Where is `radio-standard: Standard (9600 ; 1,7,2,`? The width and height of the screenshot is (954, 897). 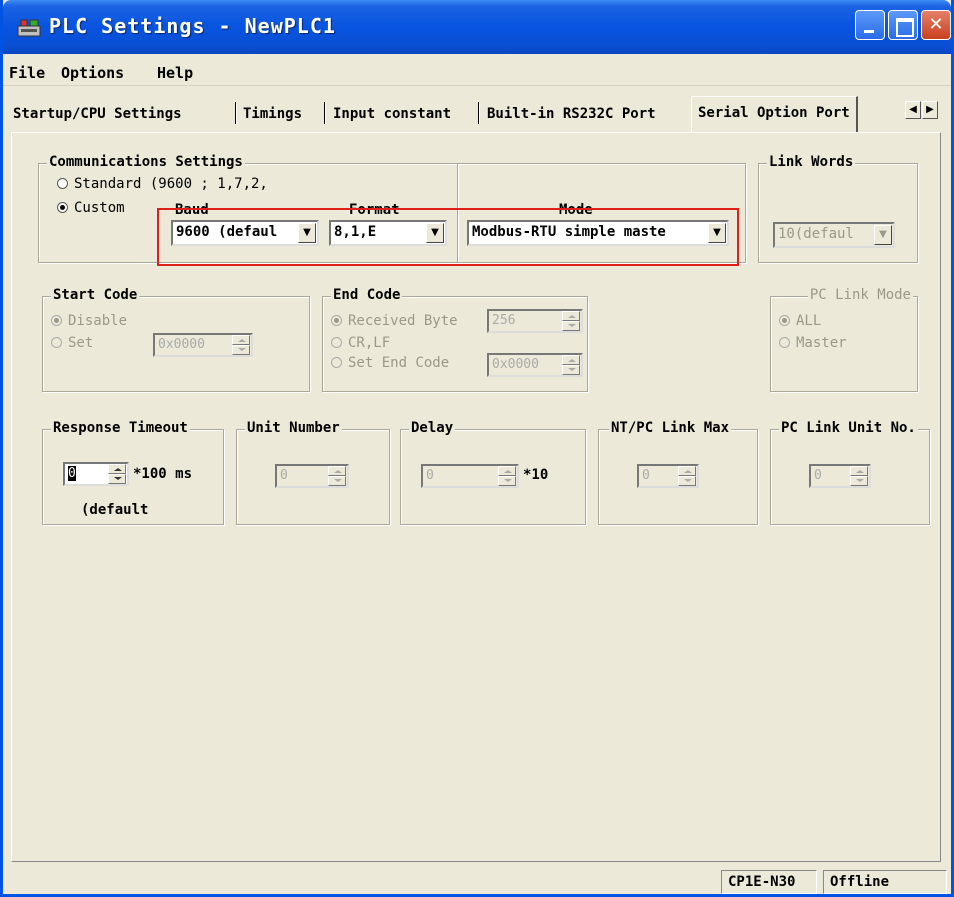 radio-standard: Standard (9600 ; 1,7,2, is located at coordinates (162, 184).